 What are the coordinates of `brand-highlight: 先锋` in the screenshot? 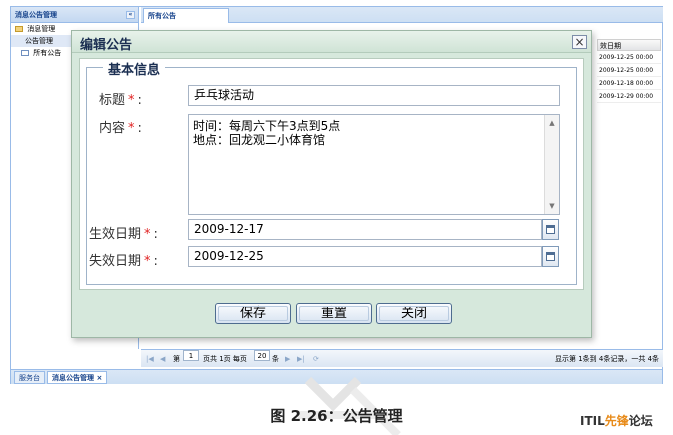 It's located at (616, 421).